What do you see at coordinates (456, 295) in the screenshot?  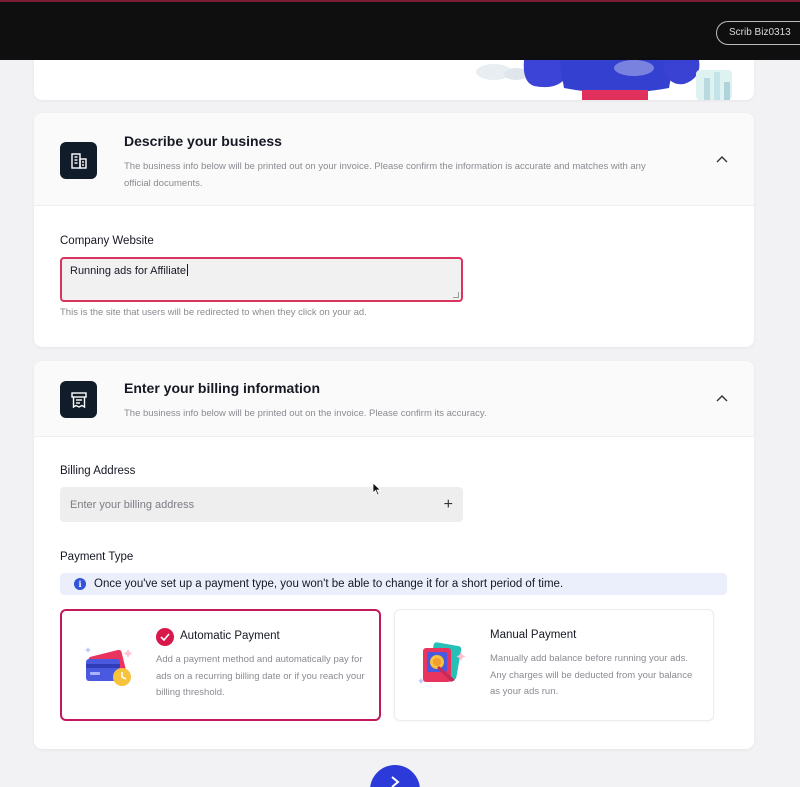 I see `resize-handle-icon` at bounding box center [456, 295].